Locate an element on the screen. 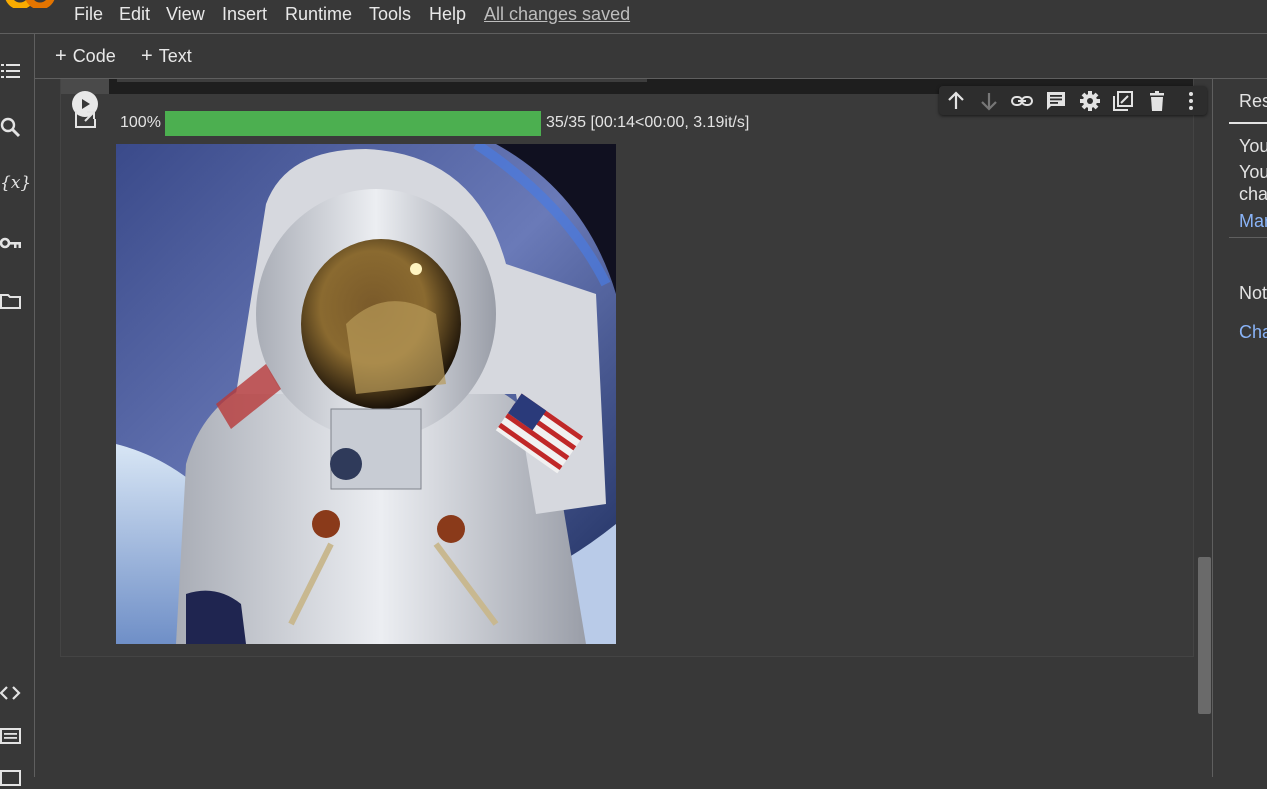  panel-divider is located at coordinates (1248, 237).